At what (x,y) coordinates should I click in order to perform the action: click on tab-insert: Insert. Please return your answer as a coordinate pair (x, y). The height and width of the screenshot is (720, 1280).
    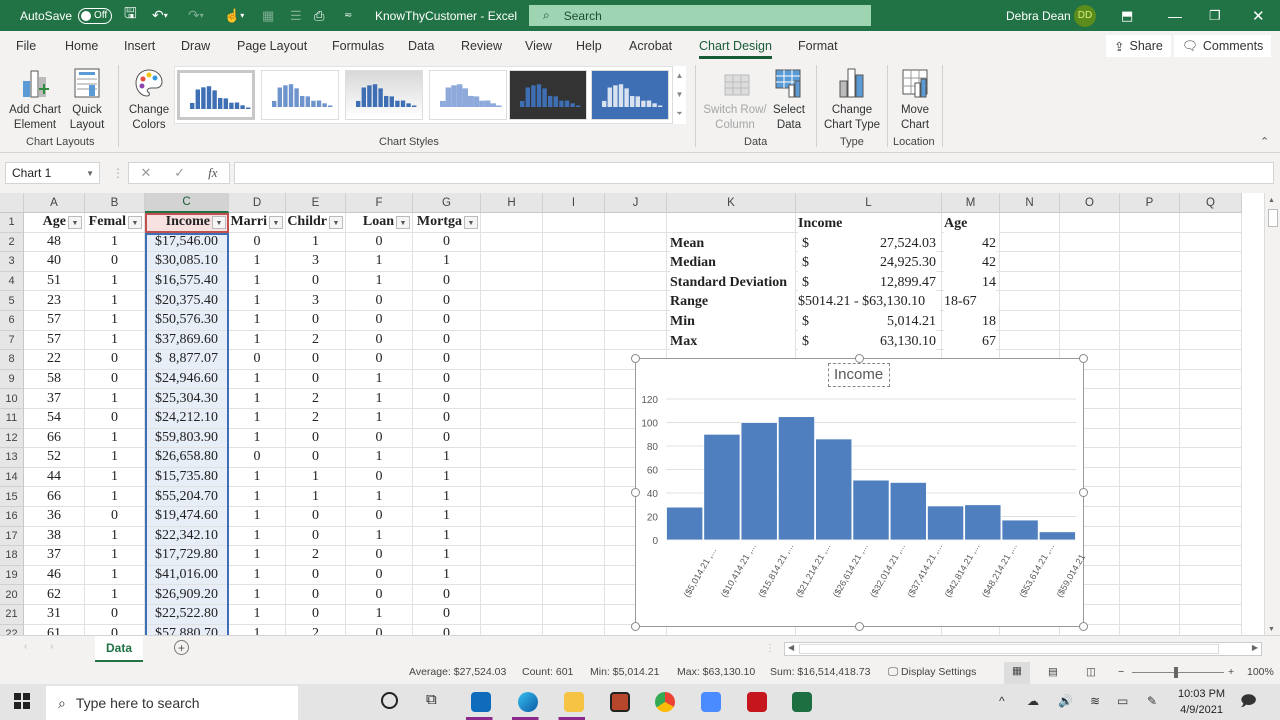
    Looking at the image, I should click on (139, 46).